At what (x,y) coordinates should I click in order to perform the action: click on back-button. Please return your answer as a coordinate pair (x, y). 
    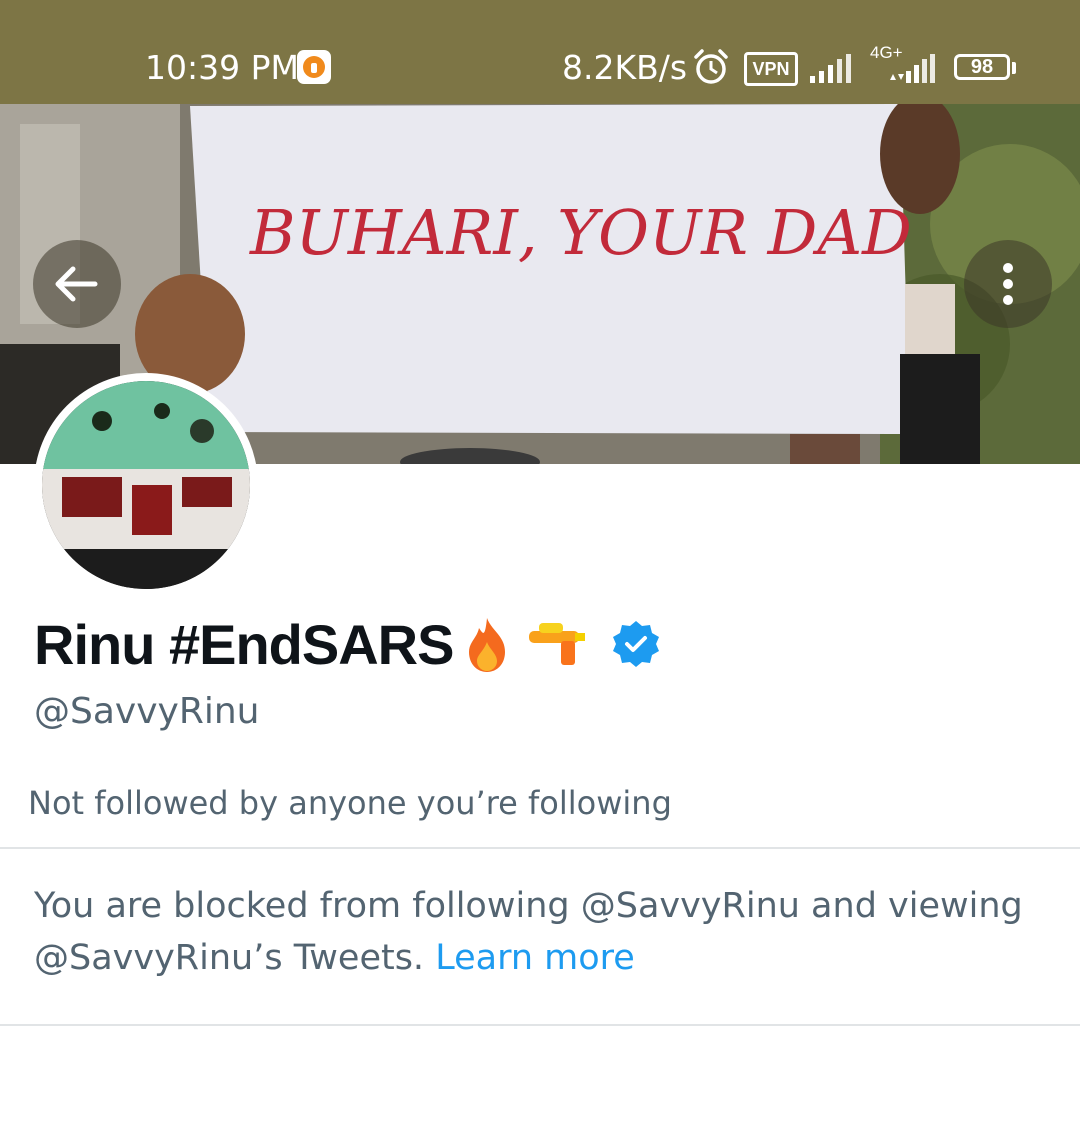
    Looking at the image, I should click on (77, 284).